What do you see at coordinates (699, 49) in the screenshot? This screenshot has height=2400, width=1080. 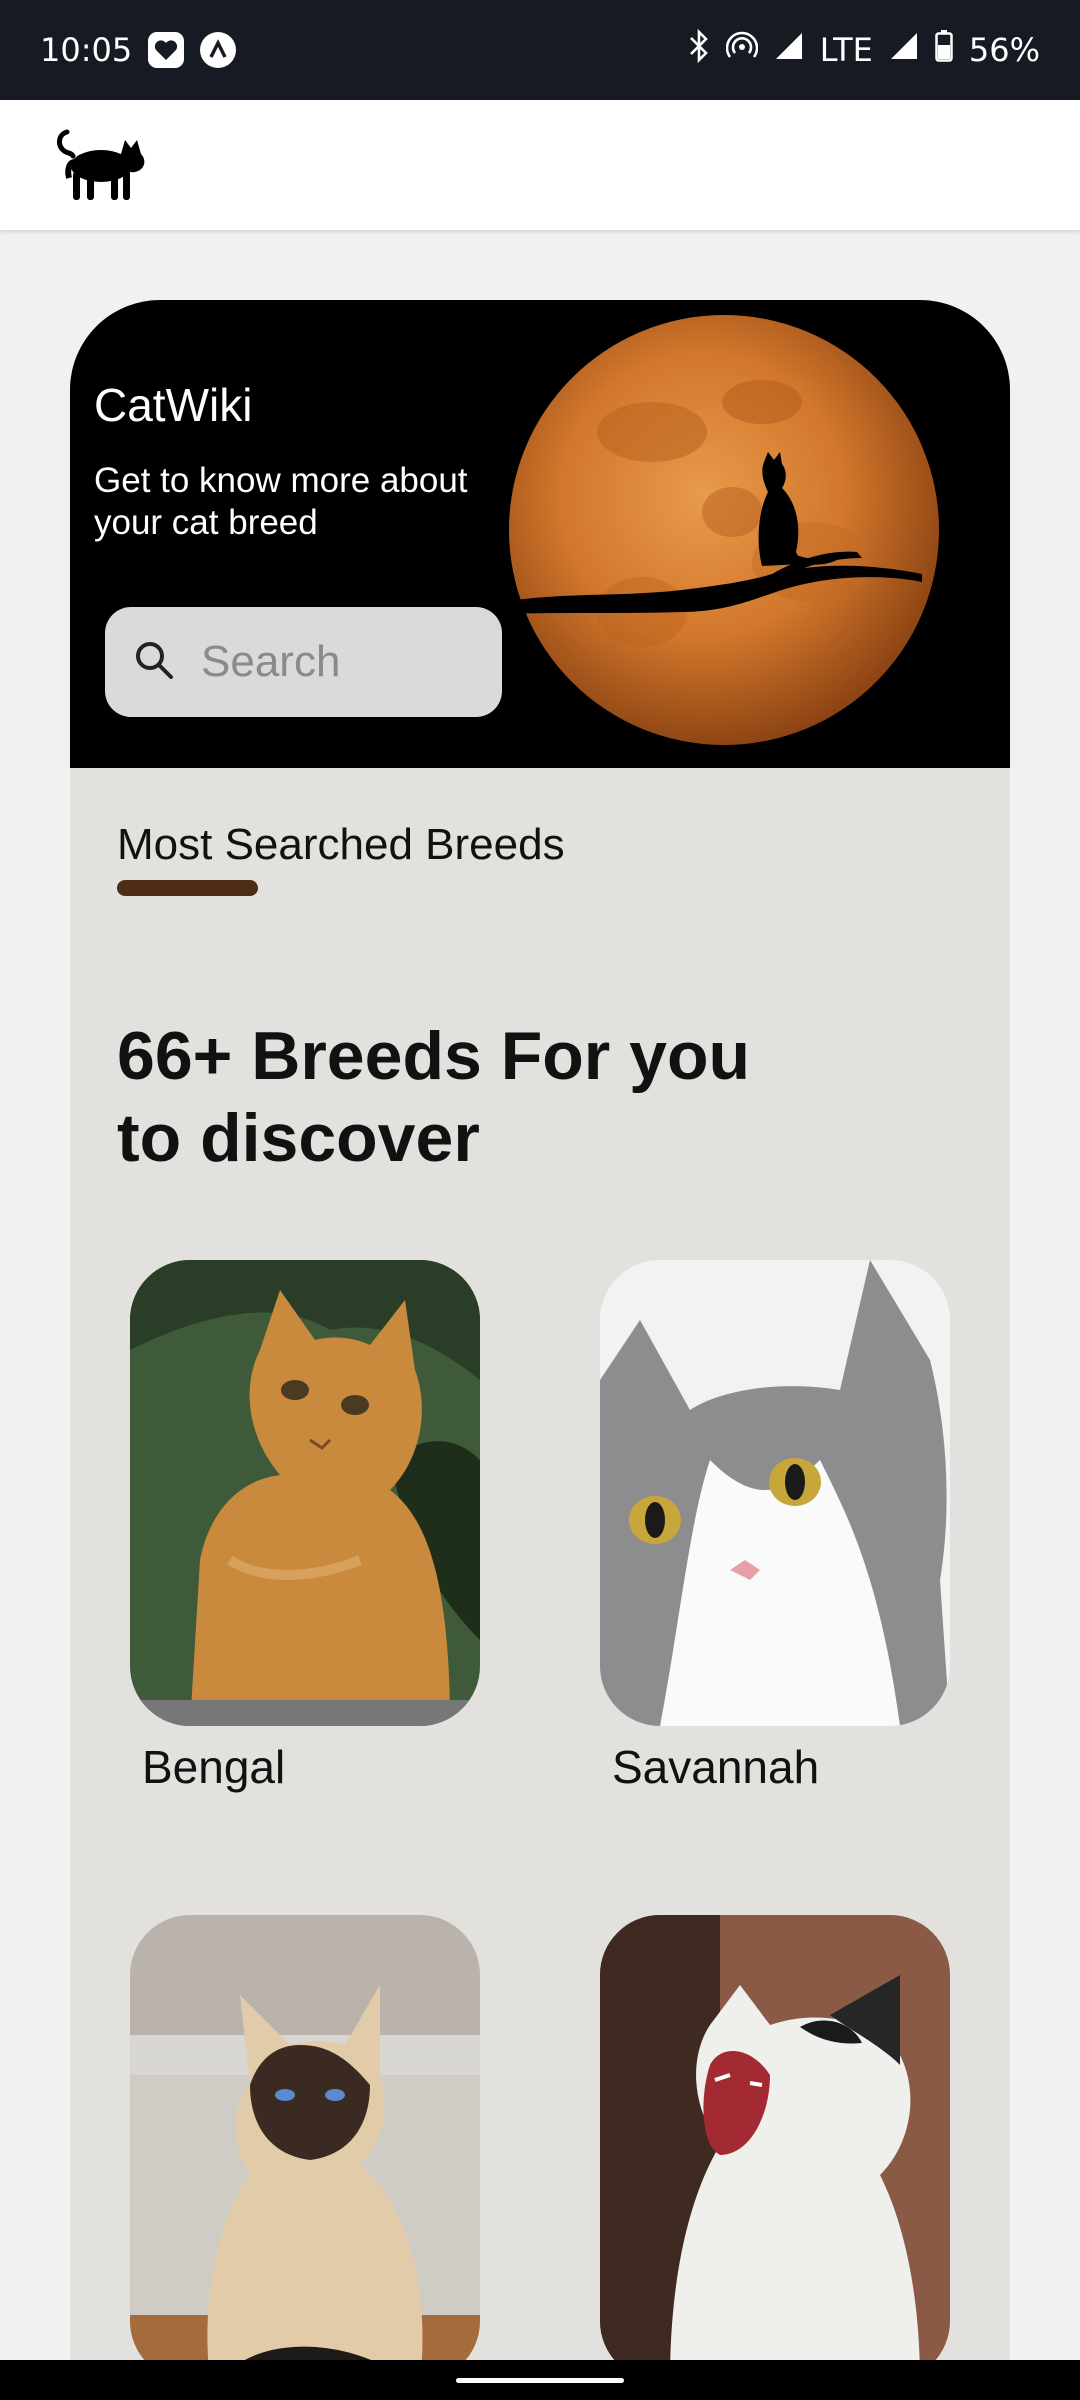 I see `bluetooth-icon` at bounding box center [699, 49].